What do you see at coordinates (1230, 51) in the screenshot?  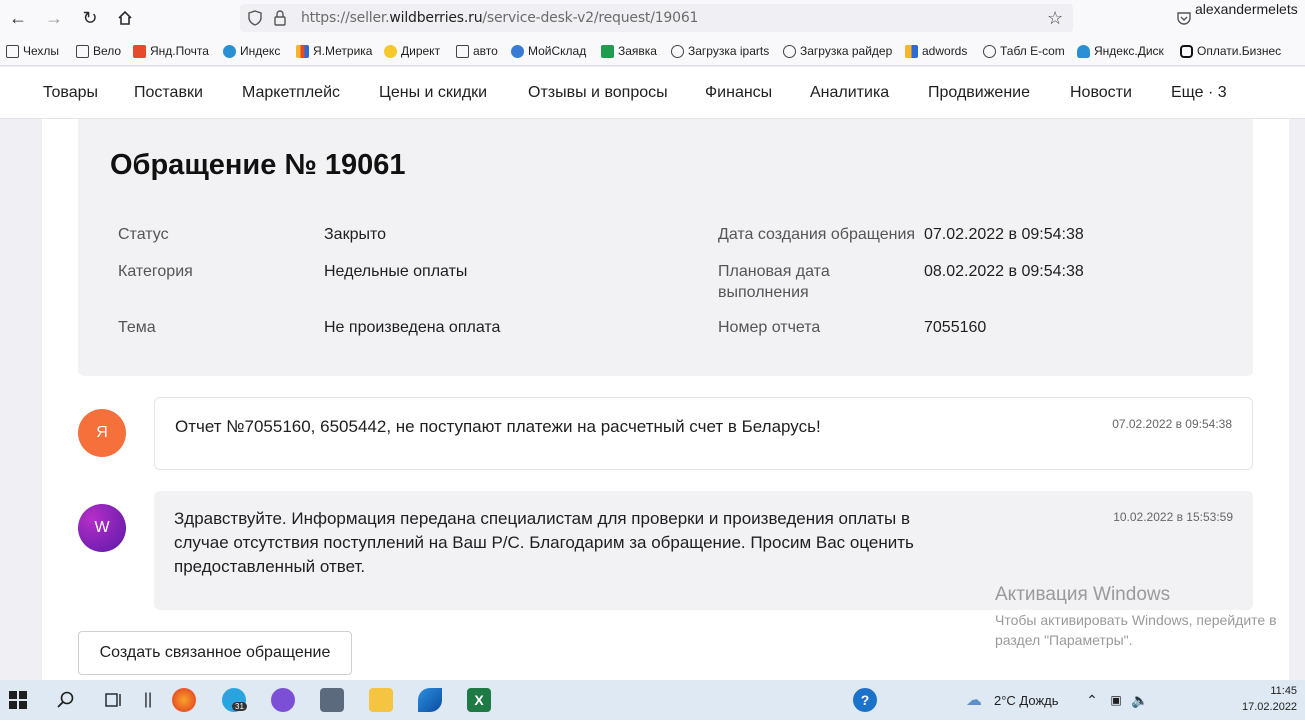 I see `bookmark-item: Оплати.Бизнес` at bounding box center [1230, 51].